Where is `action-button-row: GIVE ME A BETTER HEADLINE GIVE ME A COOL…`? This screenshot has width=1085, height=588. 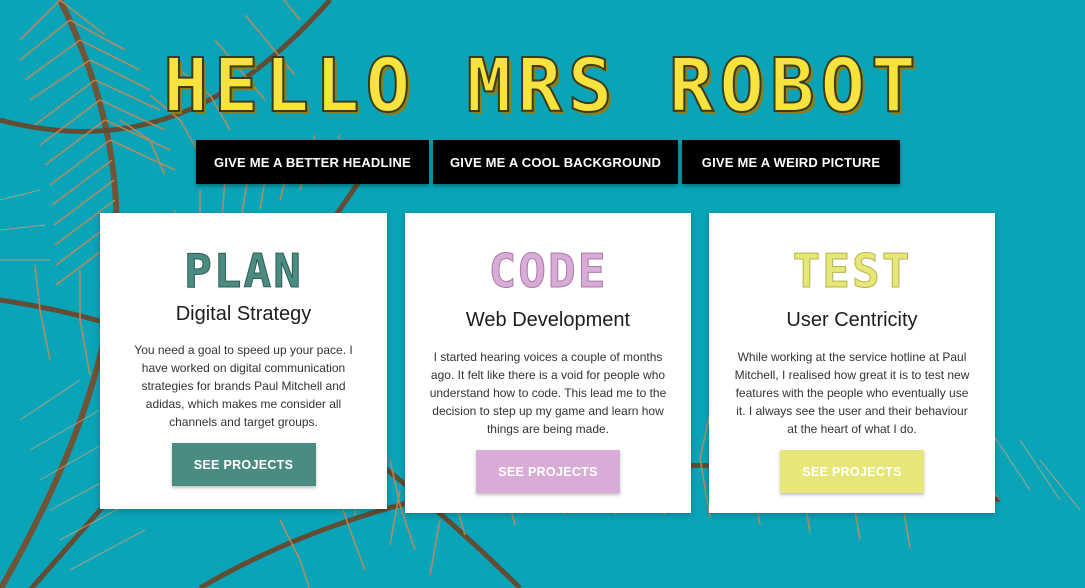
action-button-row: GIVE ME A BETTER HEADLINE GIVE ME A COOL… is located at coordinates (548, 162).